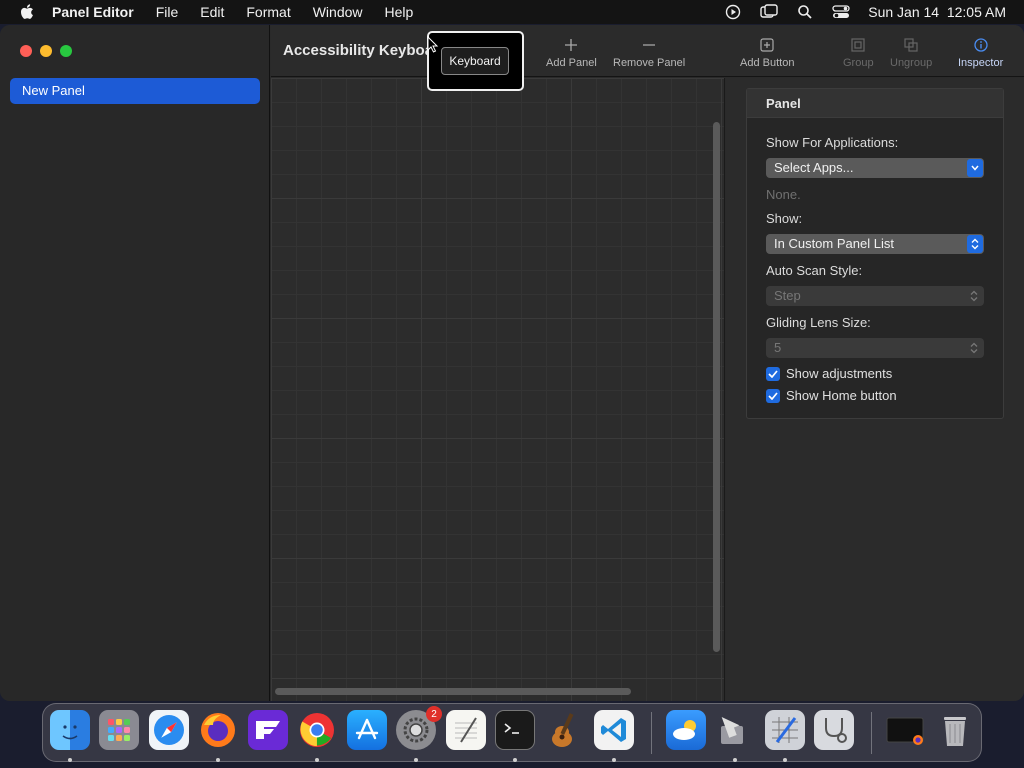  Describe the element at coordinates (466, 730) in the screenshot. I see `textedit-icon` at that location.